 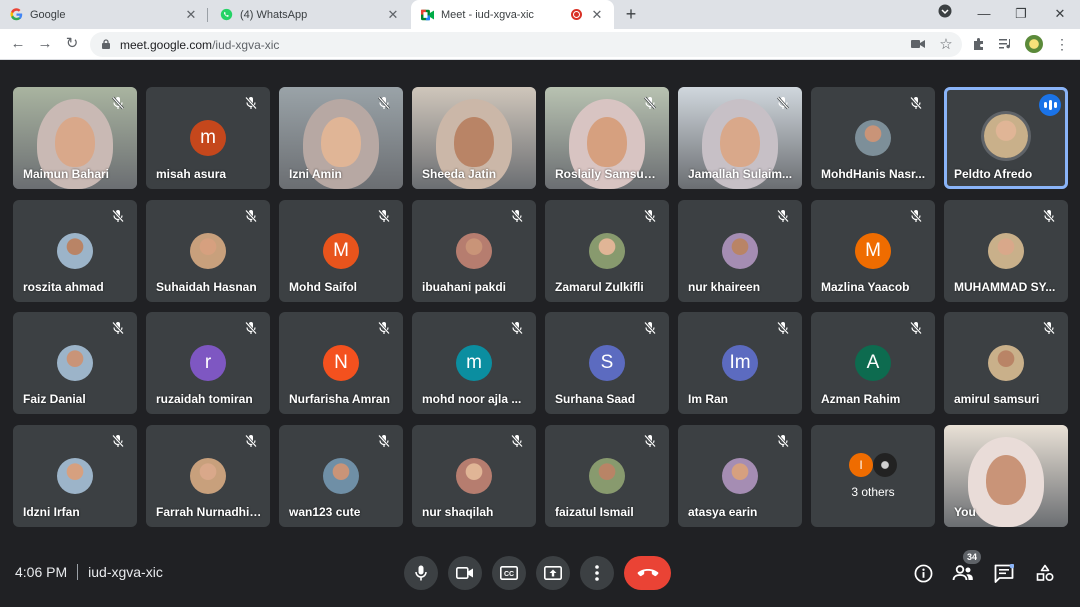 What do you see at coordinates (72, 44) in the screenshot?
I see `reload-button: ↻` at bounding box center [72, 44].